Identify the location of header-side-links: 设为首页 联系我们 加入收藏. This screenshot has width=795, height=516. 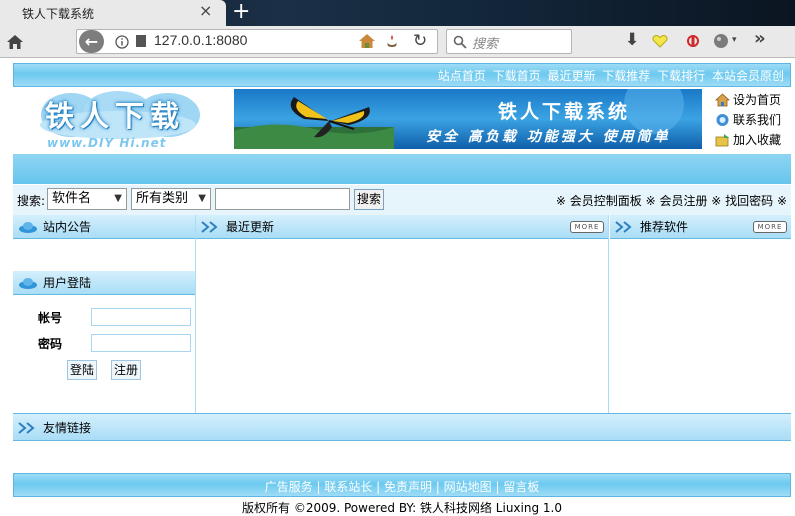
(752, 120).